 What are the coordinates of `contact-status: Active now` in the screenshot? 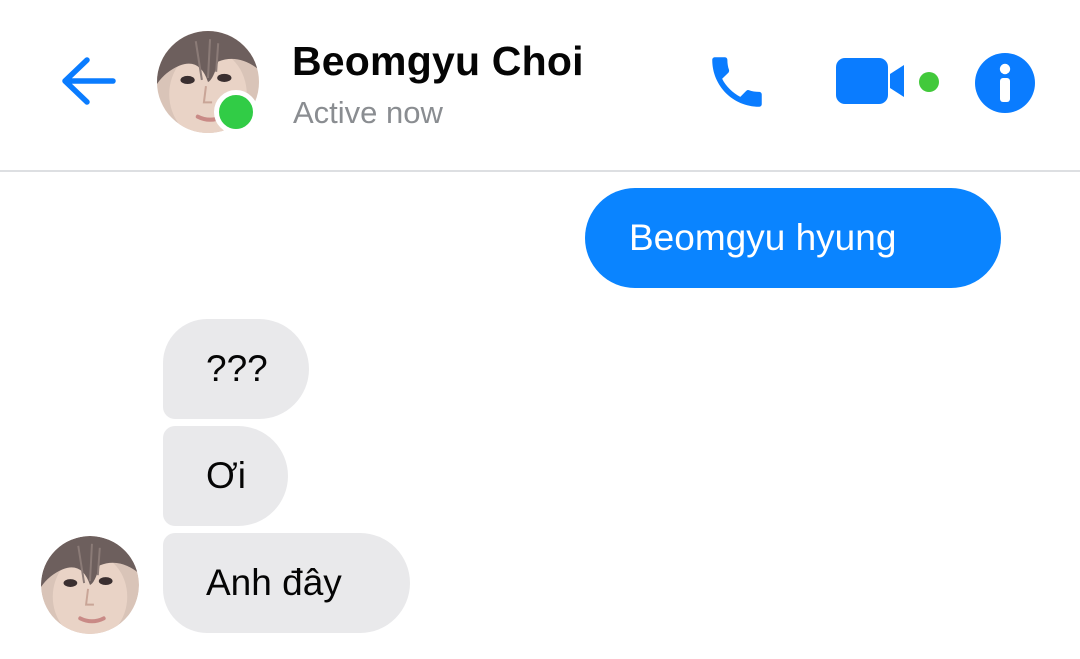 It's located at (368, 112).